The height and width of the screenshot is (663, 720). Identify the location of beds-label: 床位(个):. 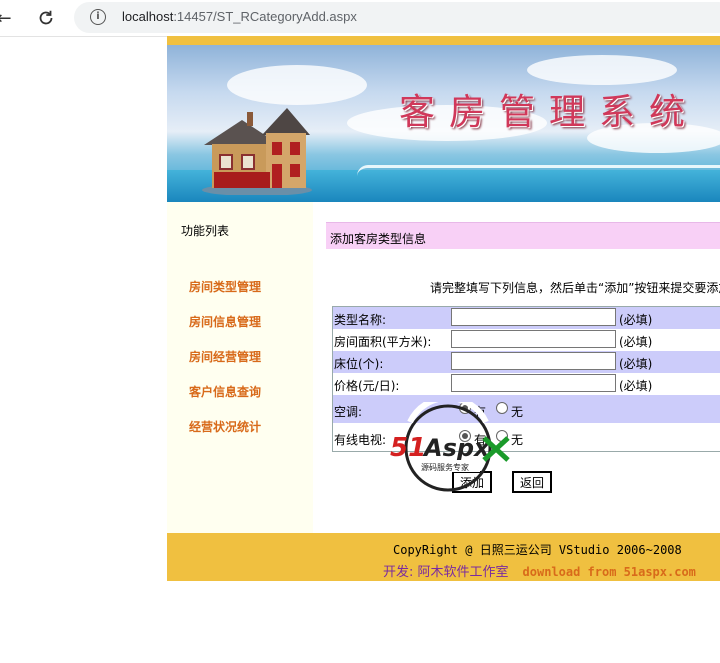
(359, 364).